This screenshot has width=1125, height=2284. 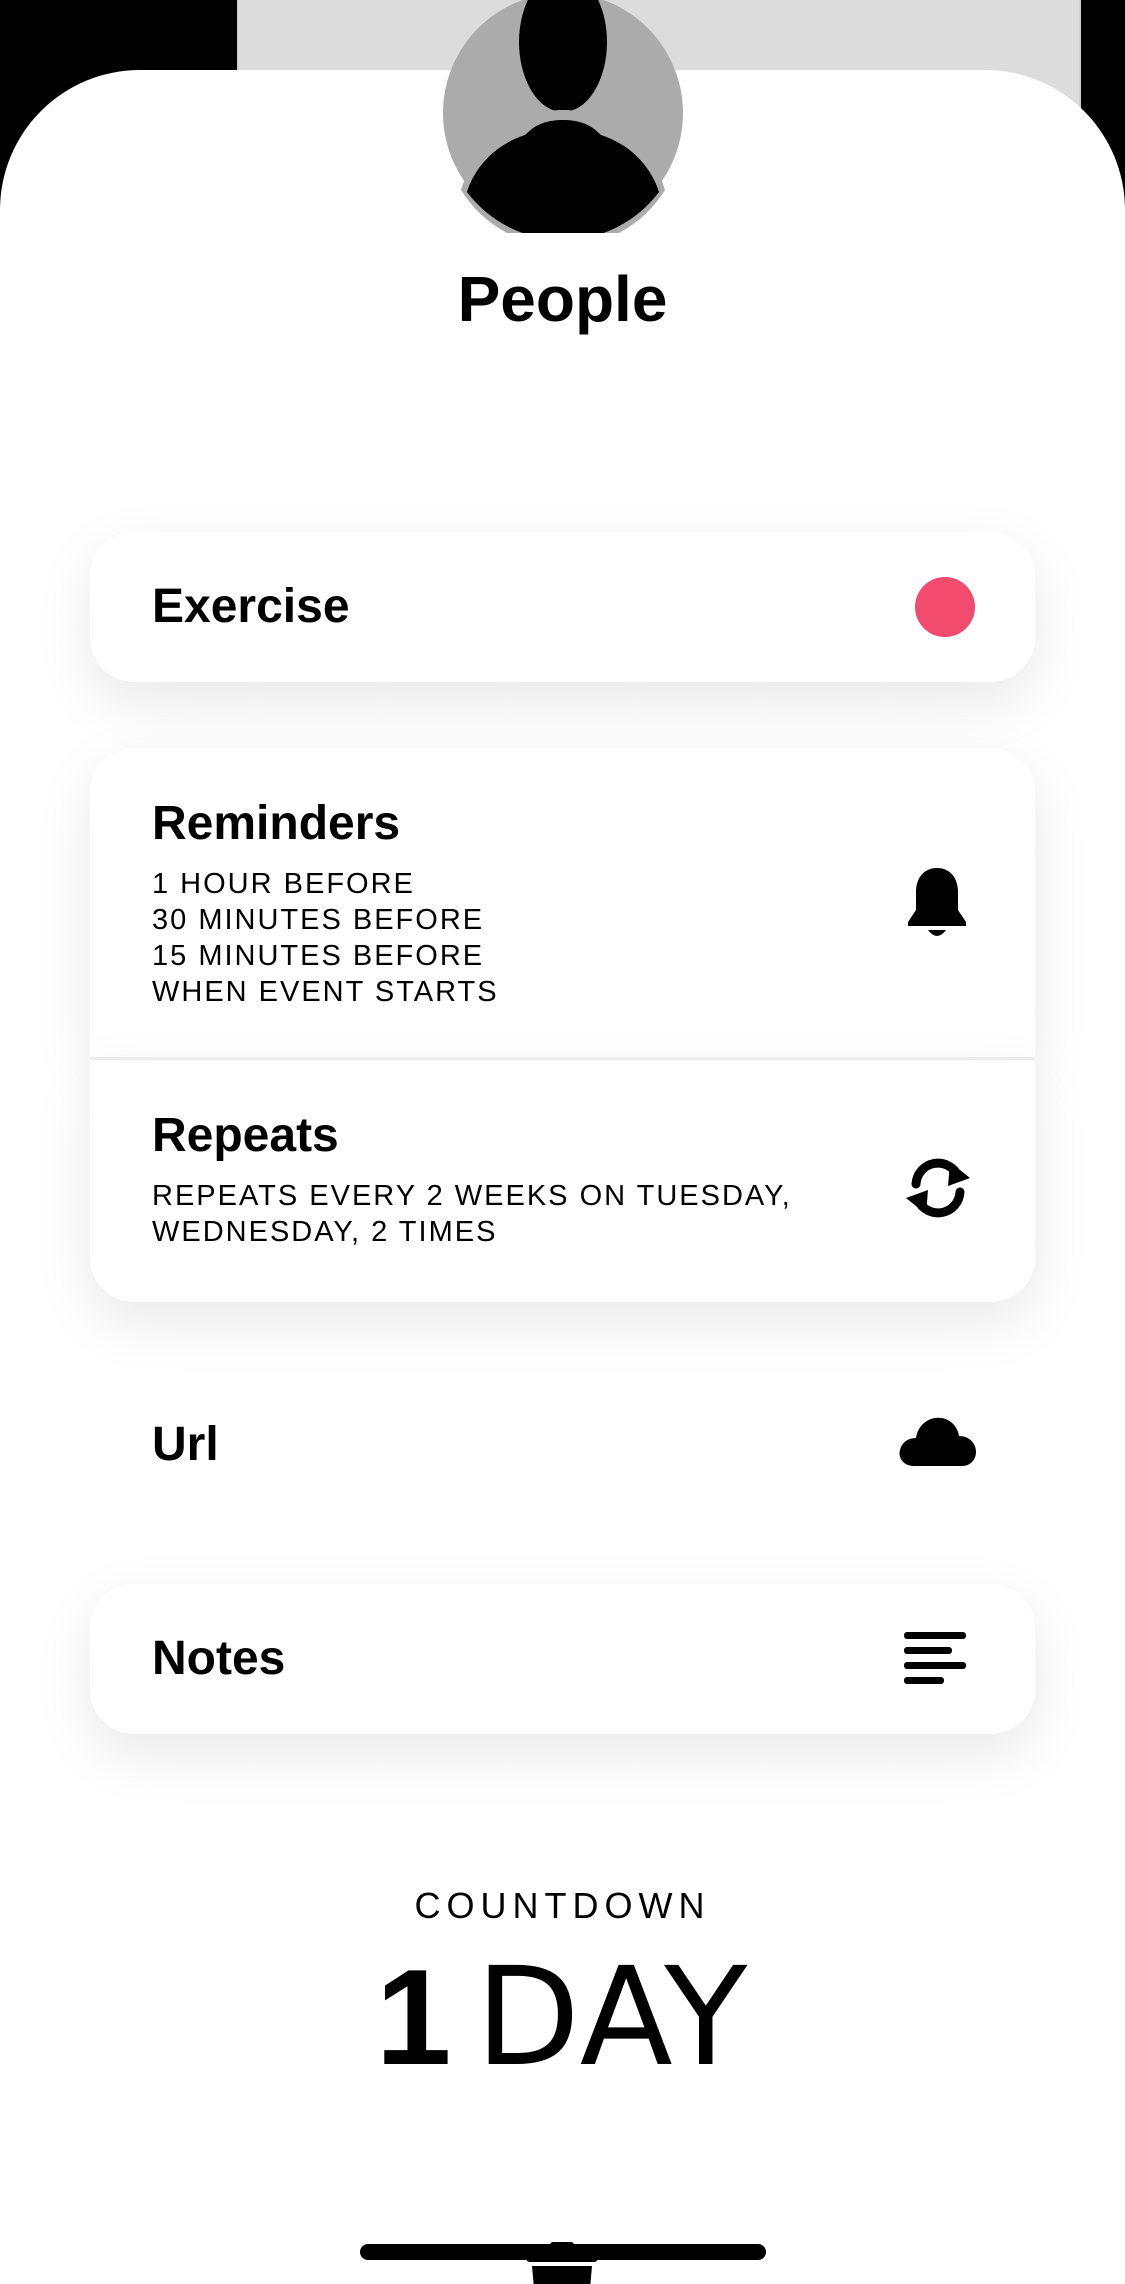 I want to click on page-title: People, so click(x=562, y=299).